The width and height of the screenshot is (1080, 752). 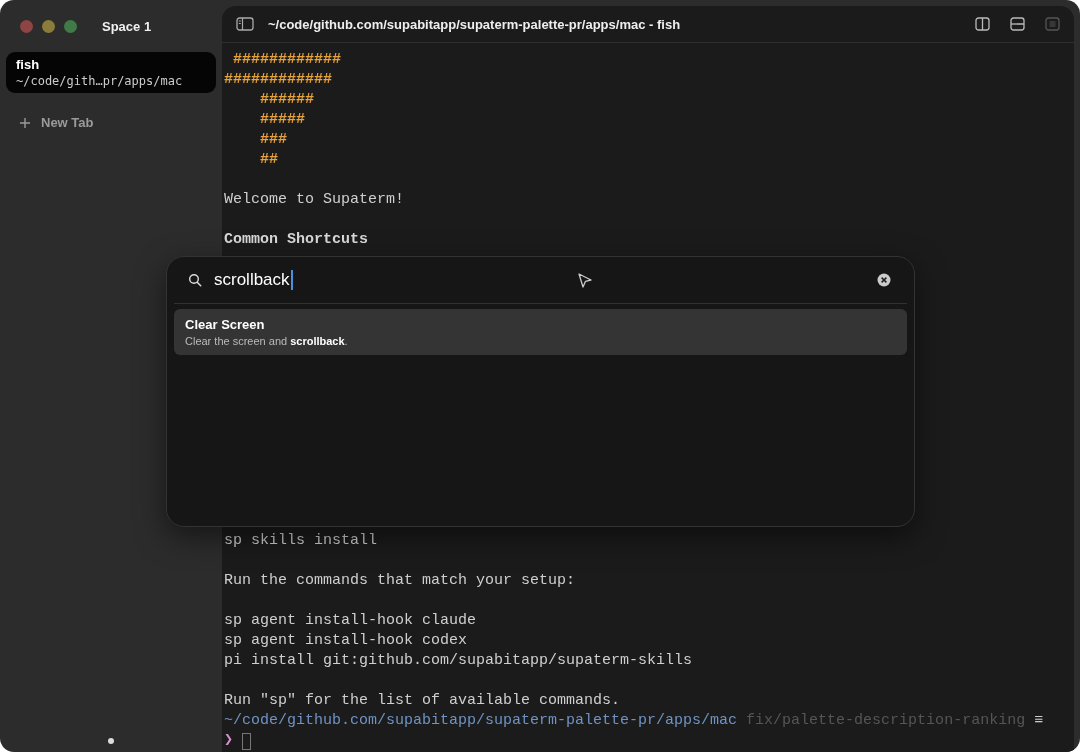 I want to click on pointer-icon, so click(x=584, y=280).